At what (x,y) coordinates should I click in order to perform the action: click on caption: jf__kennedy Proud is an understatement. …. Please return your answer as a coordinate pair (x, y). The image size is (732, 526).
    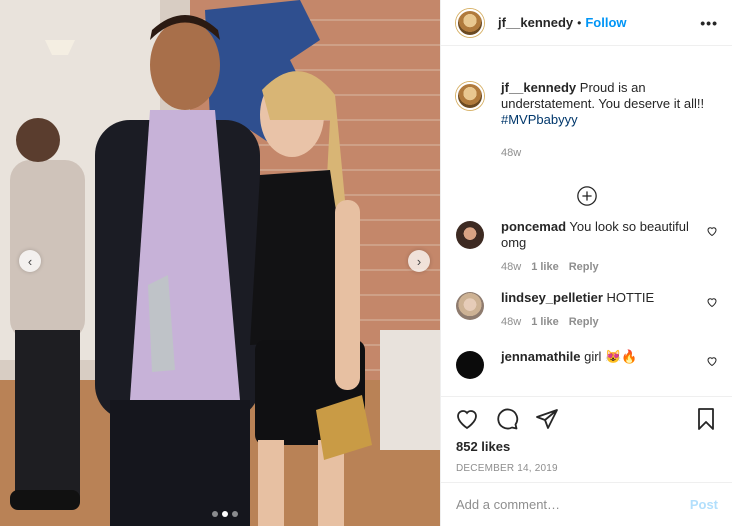
    Looking at the image, I should click on (587, 119).